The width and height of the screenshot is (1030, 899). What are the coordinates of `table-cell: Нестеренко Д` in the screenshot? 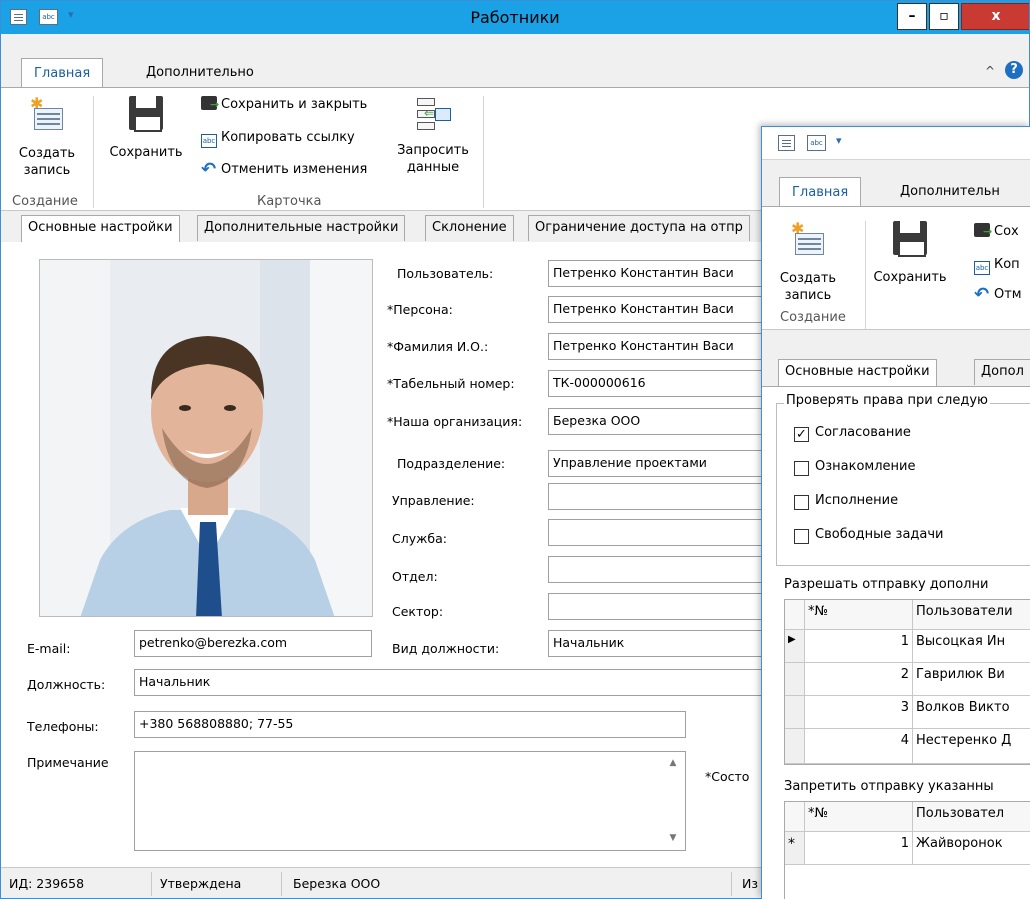 It's located at (971, 746).